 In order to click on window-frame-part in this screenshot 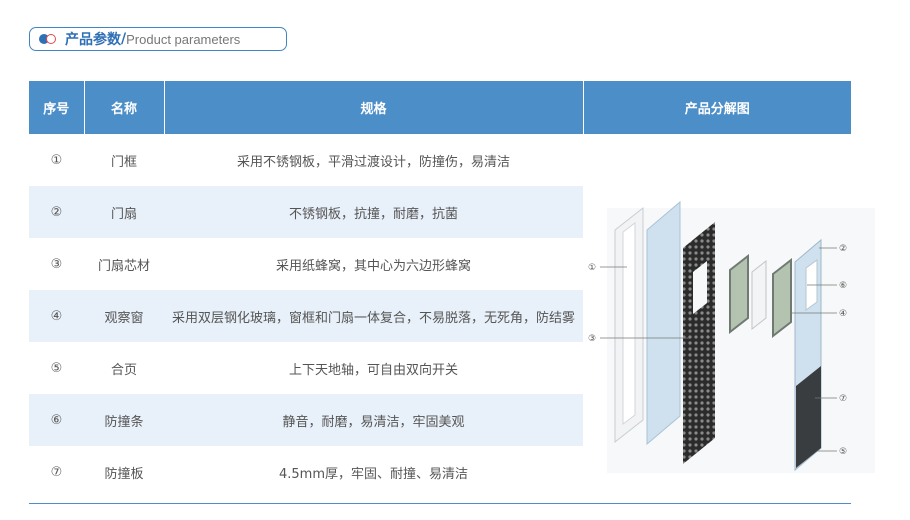, I will do `click(759, 295)`.